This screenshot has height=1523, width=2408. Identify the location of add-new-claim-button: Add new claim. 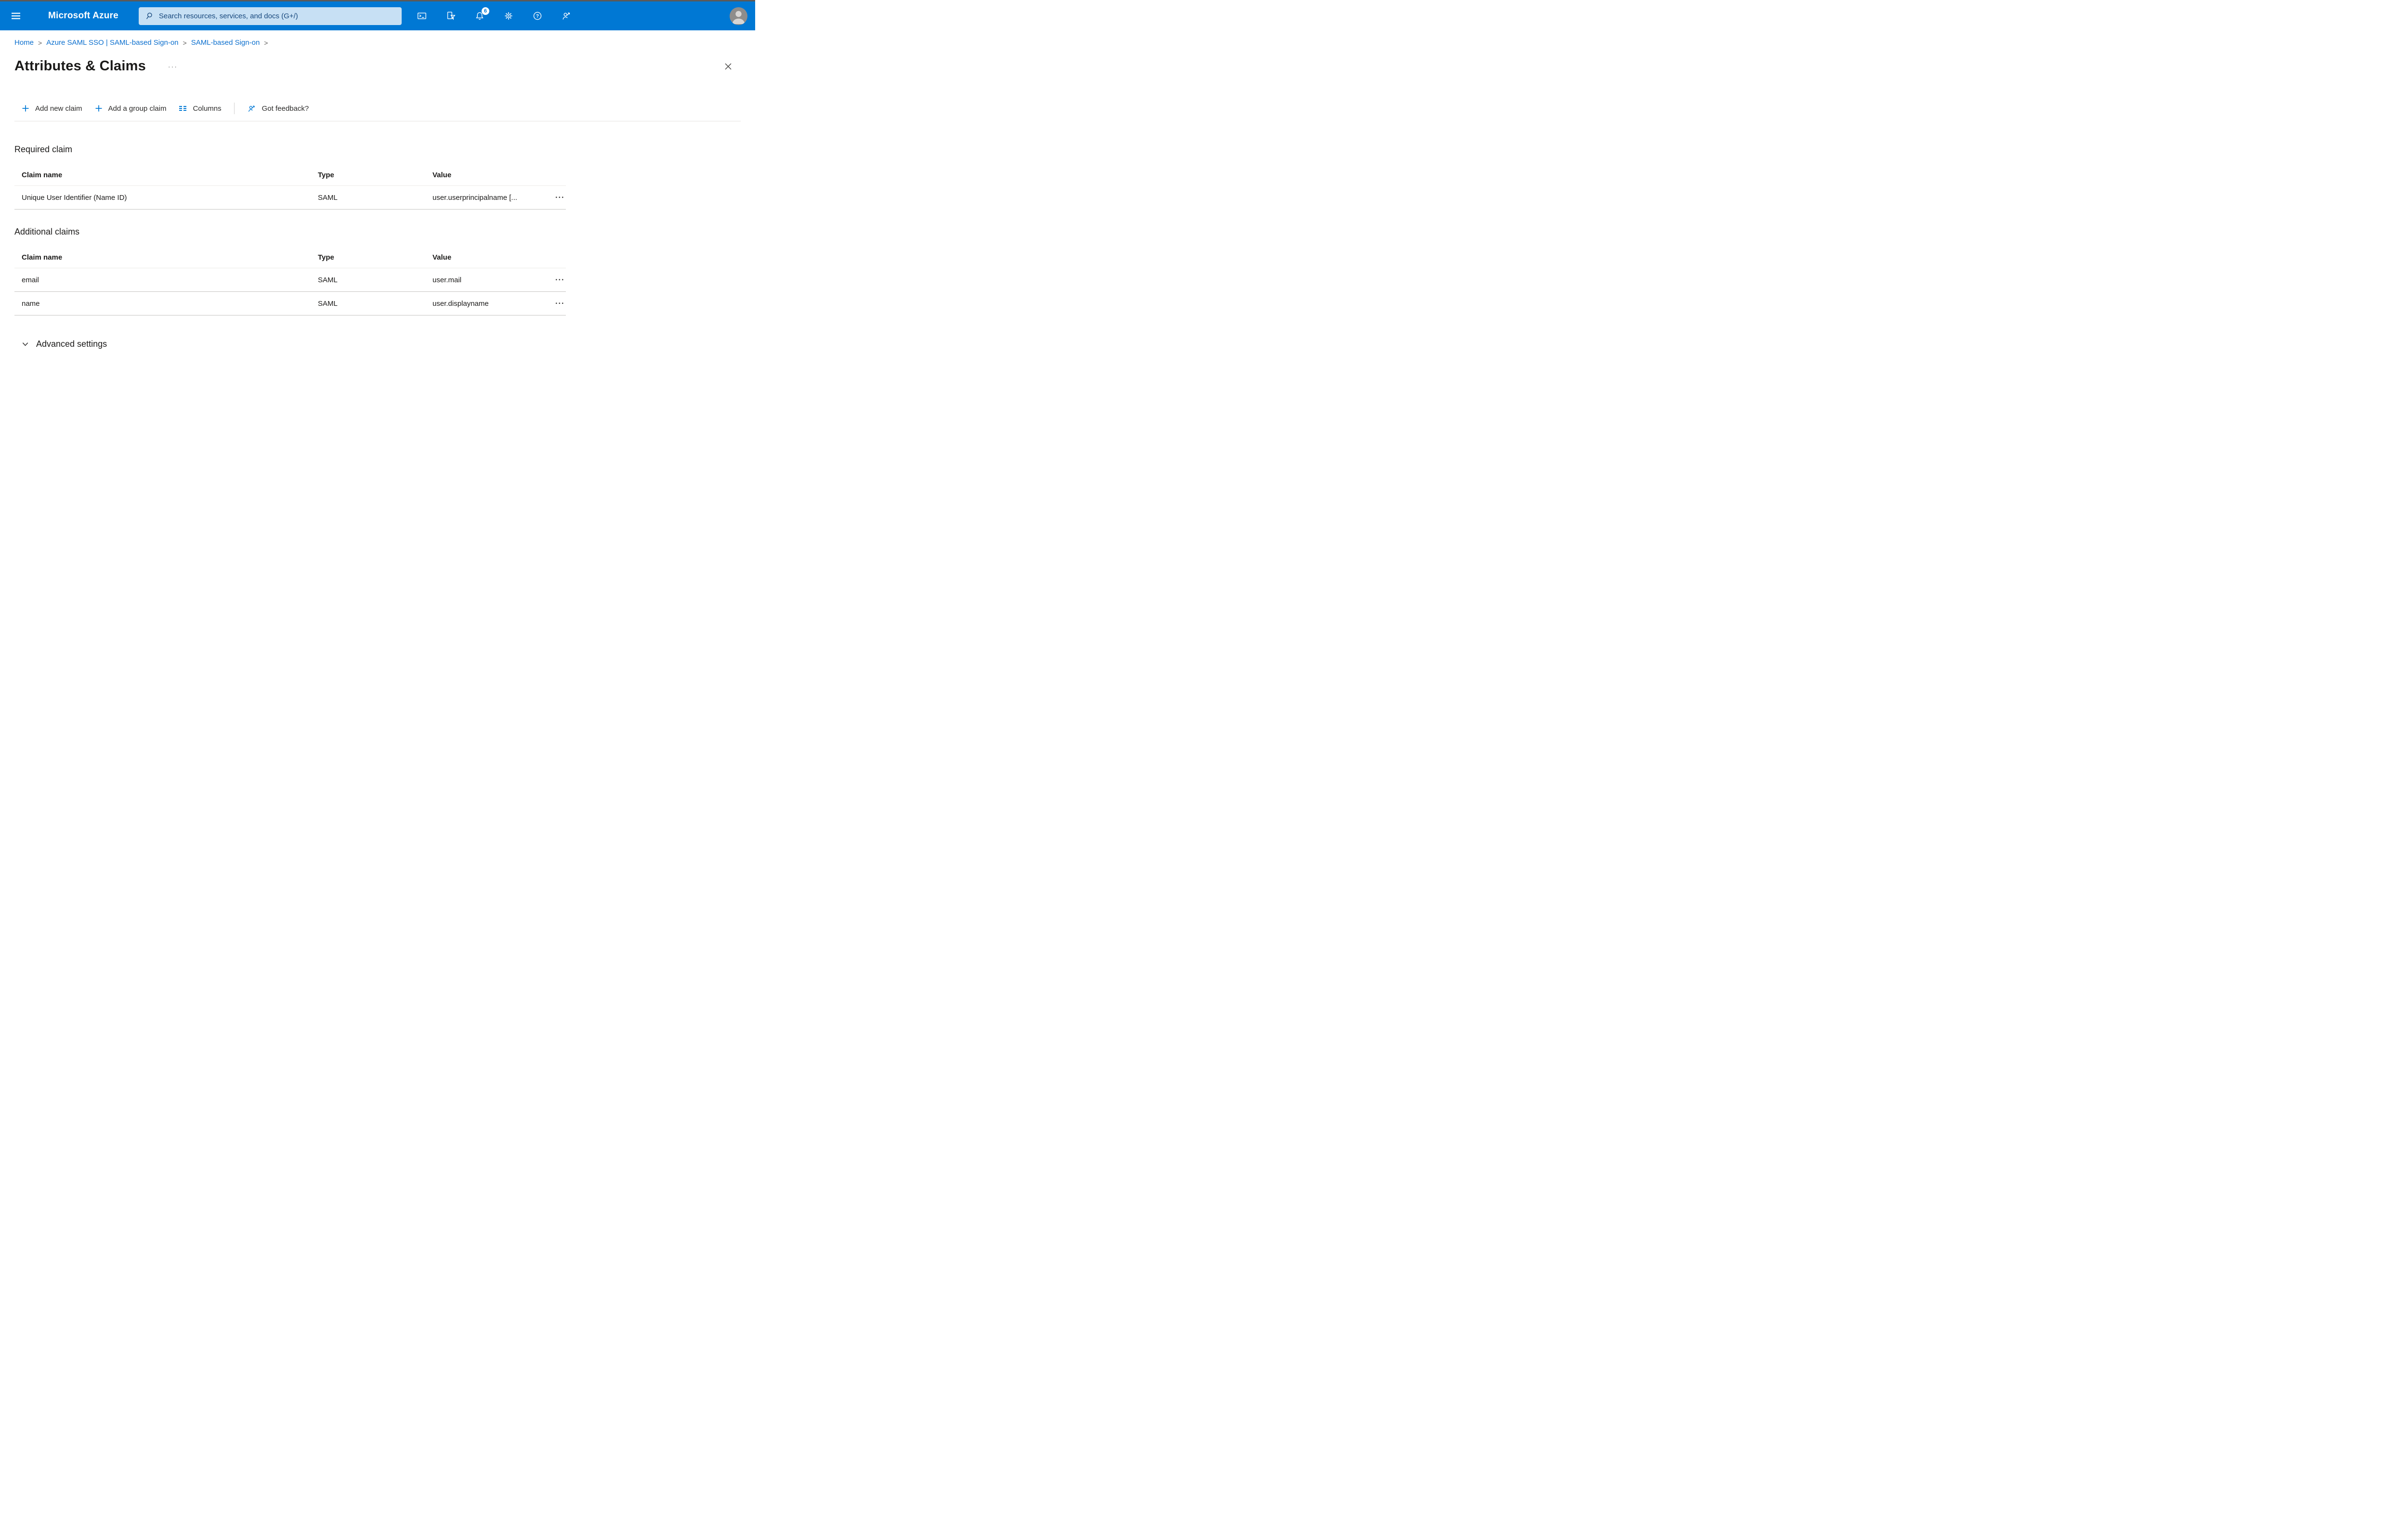
(52, 109).